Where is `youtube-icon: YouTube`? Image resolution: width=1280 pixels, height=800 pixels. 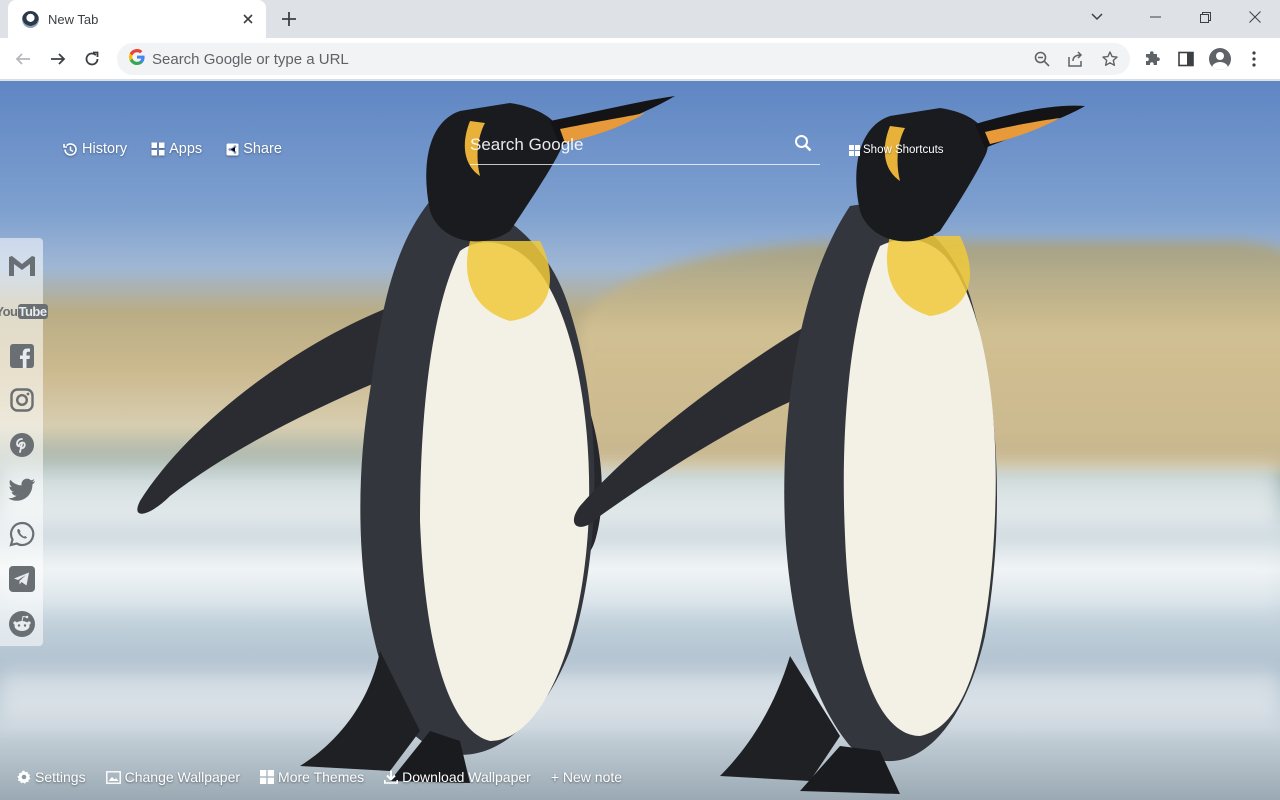 youtube-icon: YouTube is located at coordinates (24, 311).